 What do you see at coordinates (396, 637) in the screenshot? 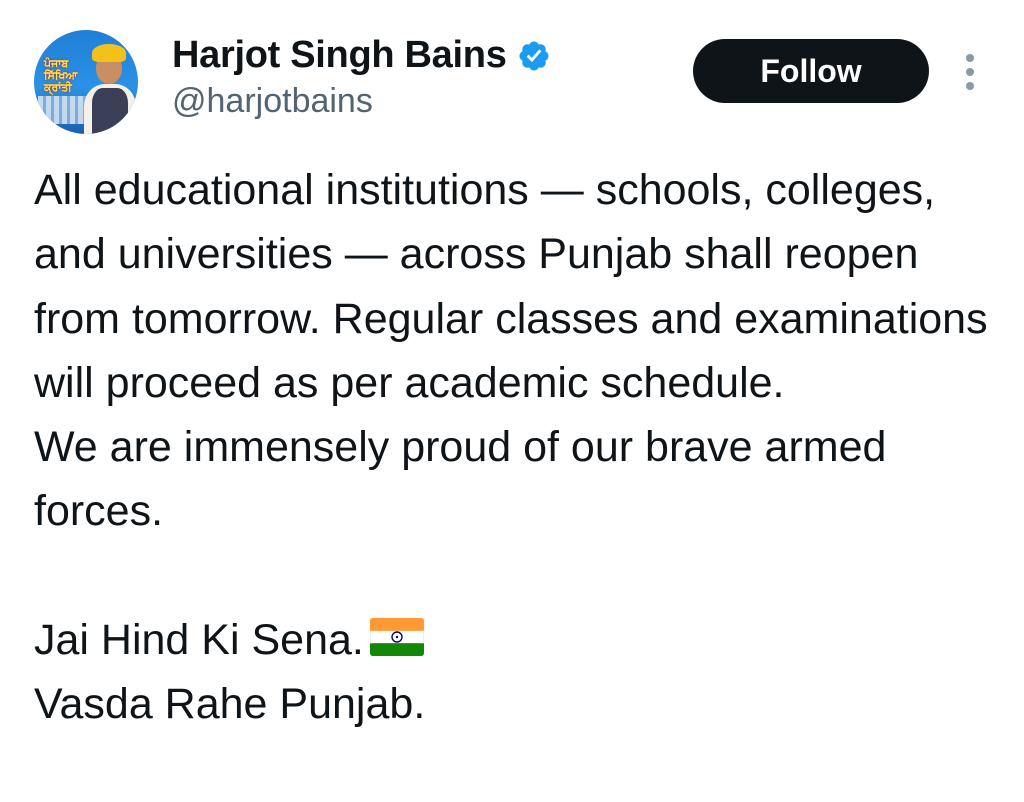
I see `india-flag-icon` at bounding box center [396, 637].